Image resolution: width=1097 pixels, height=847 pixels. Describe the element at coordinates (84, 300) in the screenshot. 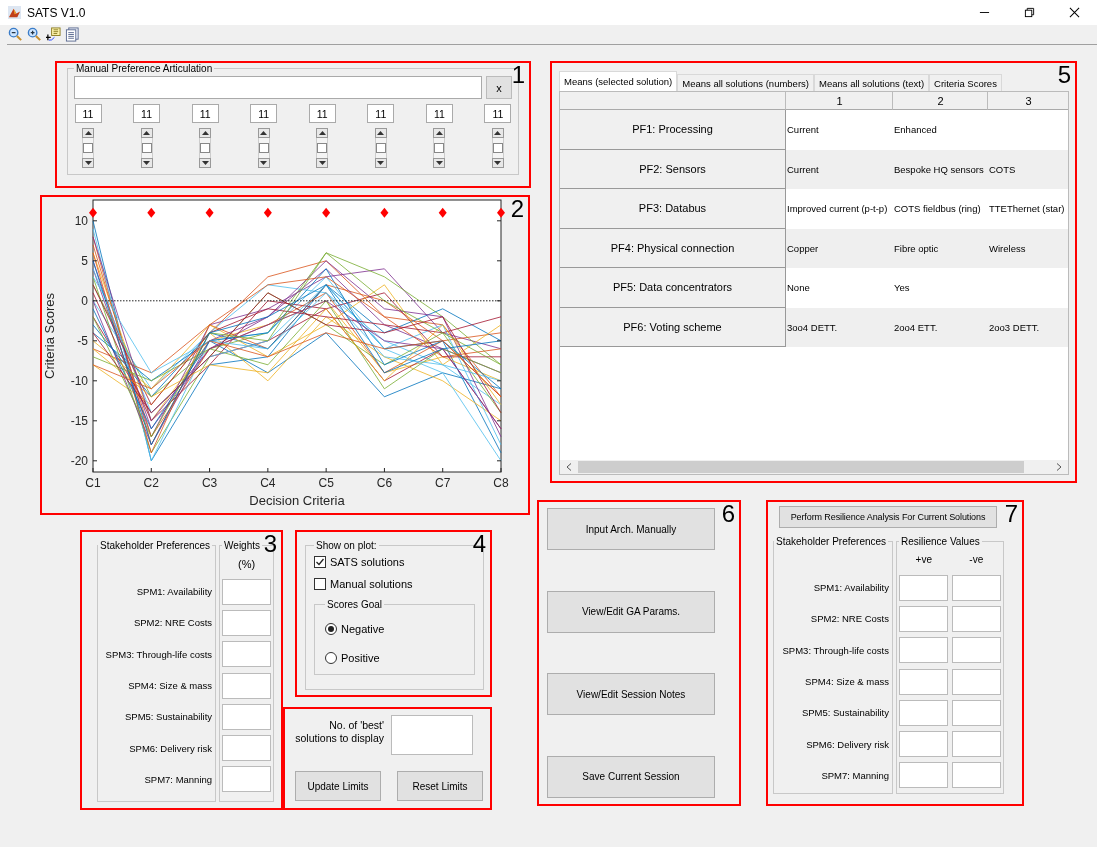

I see `axis-tick-label: 0` at that location.